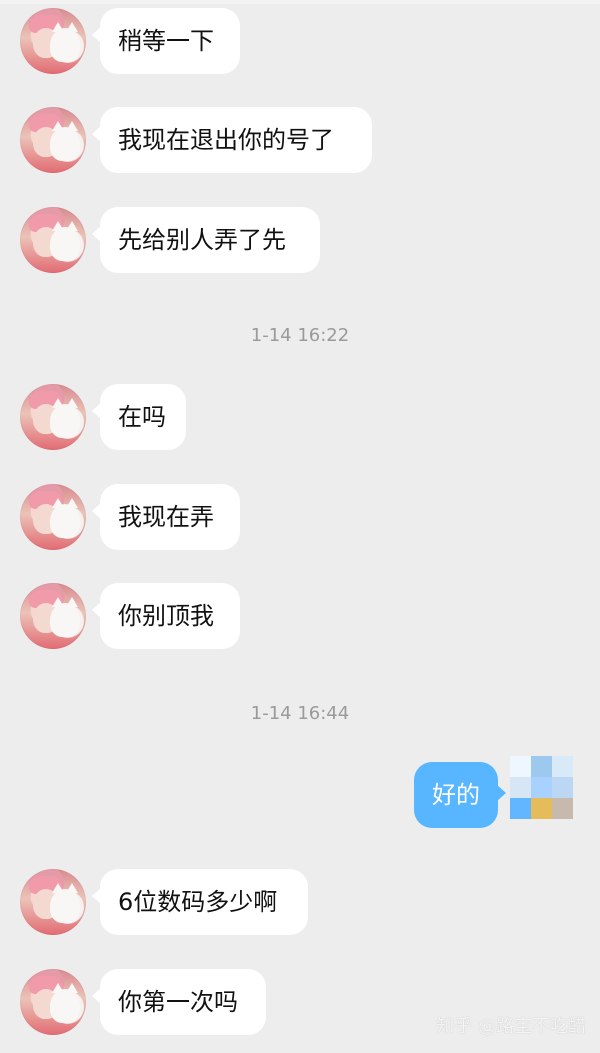  I want to click on message-bubble: 6位数码多少啊, so click(200, 902).